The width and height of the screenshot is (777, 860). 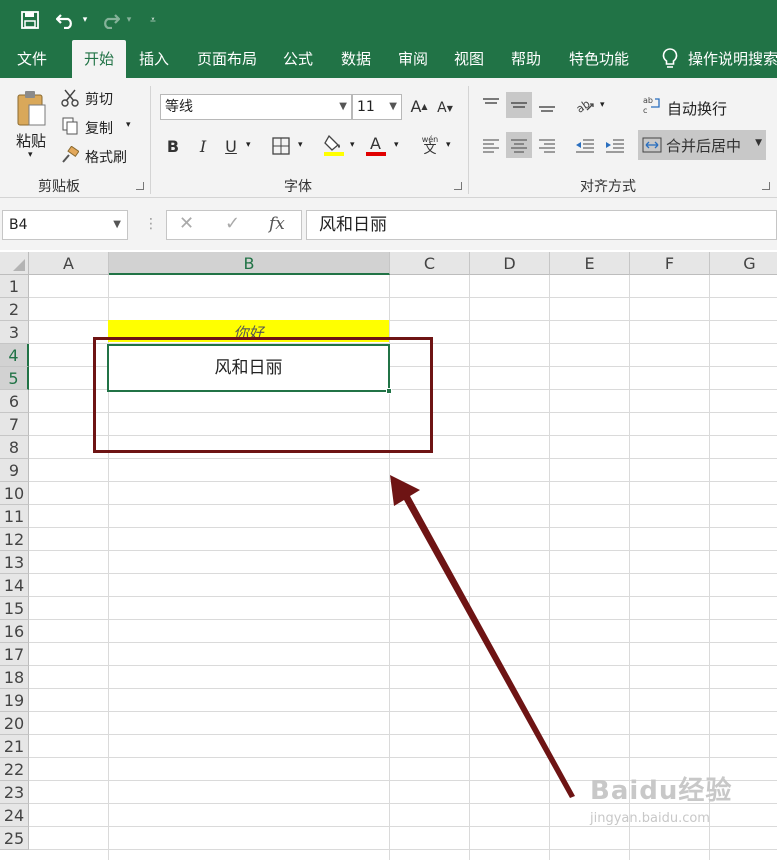 I want to click on format-painter-button: 格式刷, so click(x=106, y=157).